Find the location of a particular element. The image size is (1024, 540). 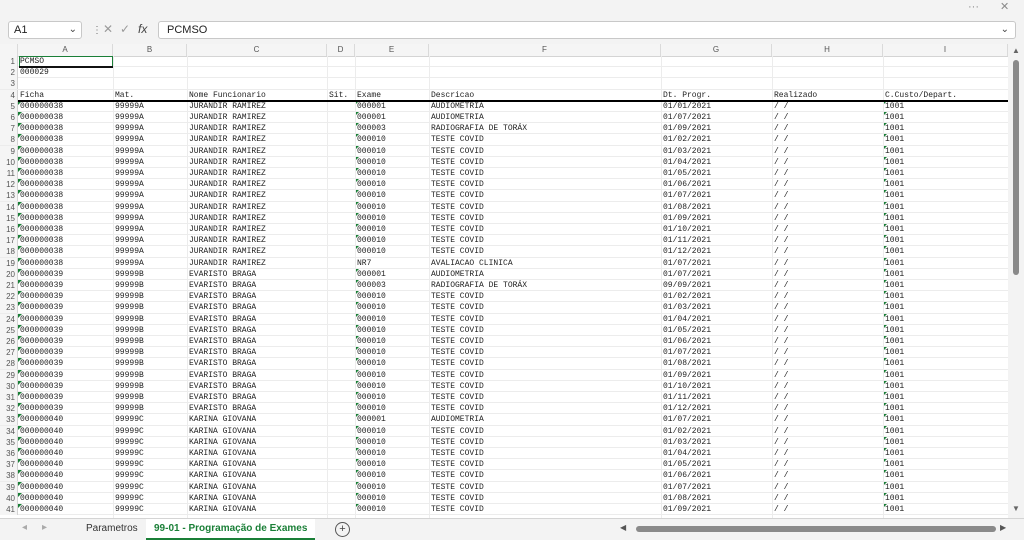

cell-dt-progr: 01/04/2021 is located at coordinates (716, 319).